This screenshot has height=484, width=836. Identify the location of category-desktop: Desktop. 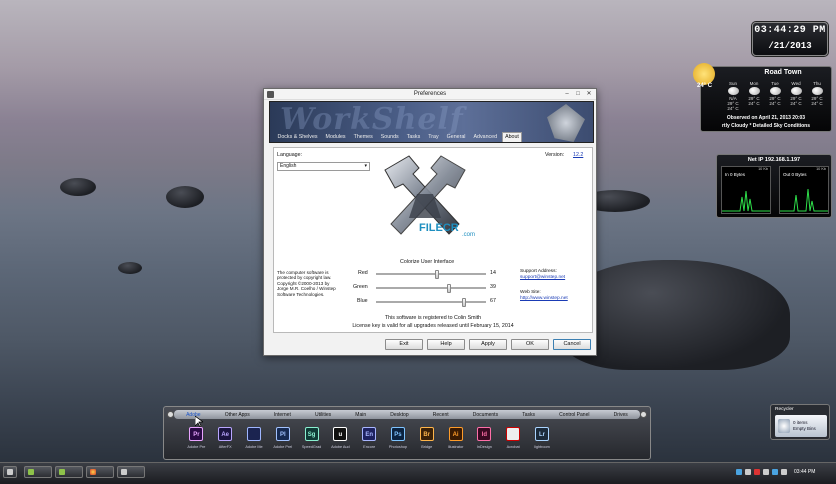
(399, 415).